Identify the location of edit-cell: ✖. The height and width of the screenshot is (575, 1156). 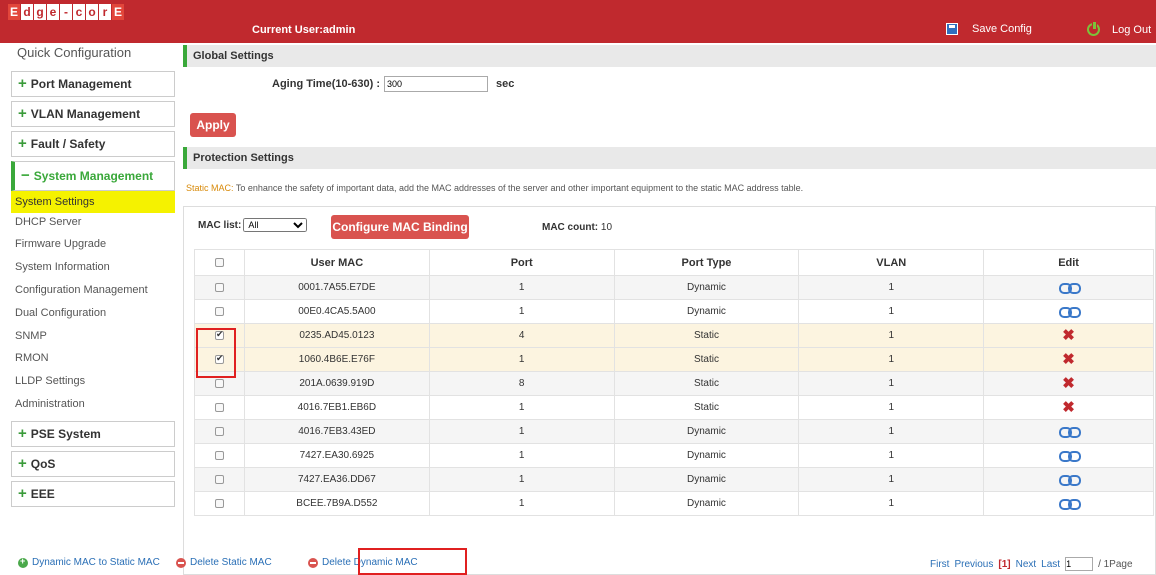
(1068, 383).